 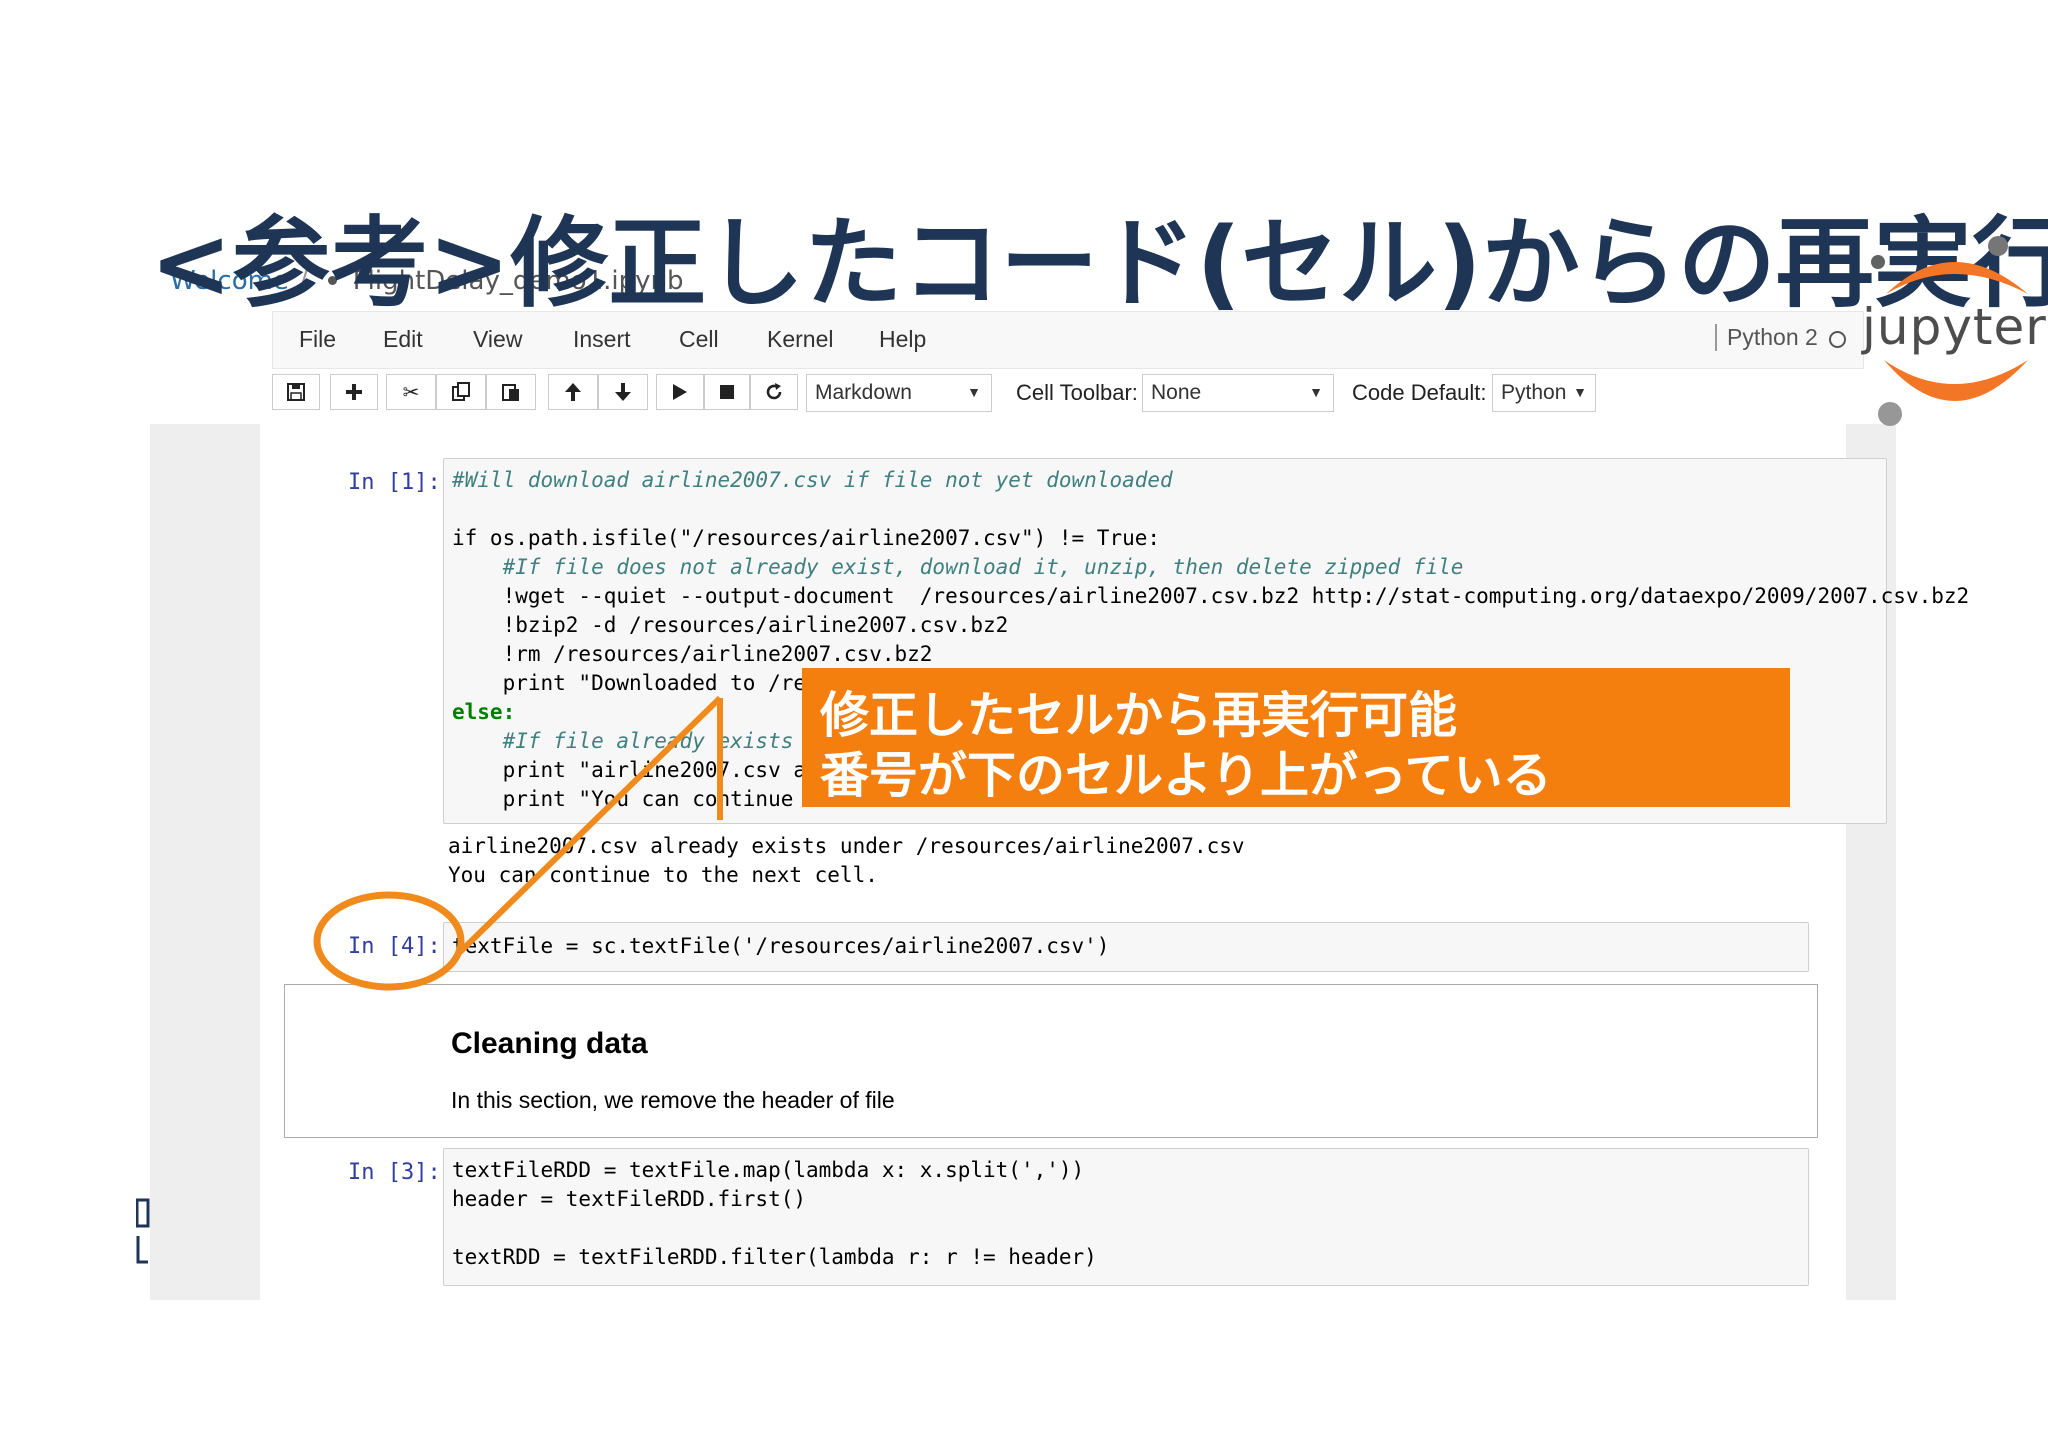 What do you see at coordinates (590, 825) in the screenshot?
I see `annotation-arrow-line` at bounding box center [590, 825].